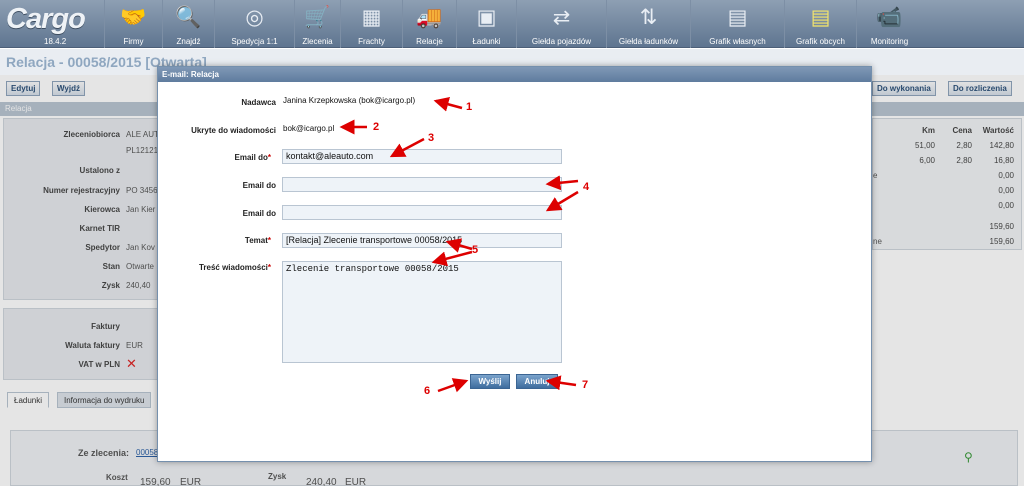  What do you see at coordinates (585, 385) in the screenshot?
I see `annotation-number-7: 7` at bounding box center [585, 385].